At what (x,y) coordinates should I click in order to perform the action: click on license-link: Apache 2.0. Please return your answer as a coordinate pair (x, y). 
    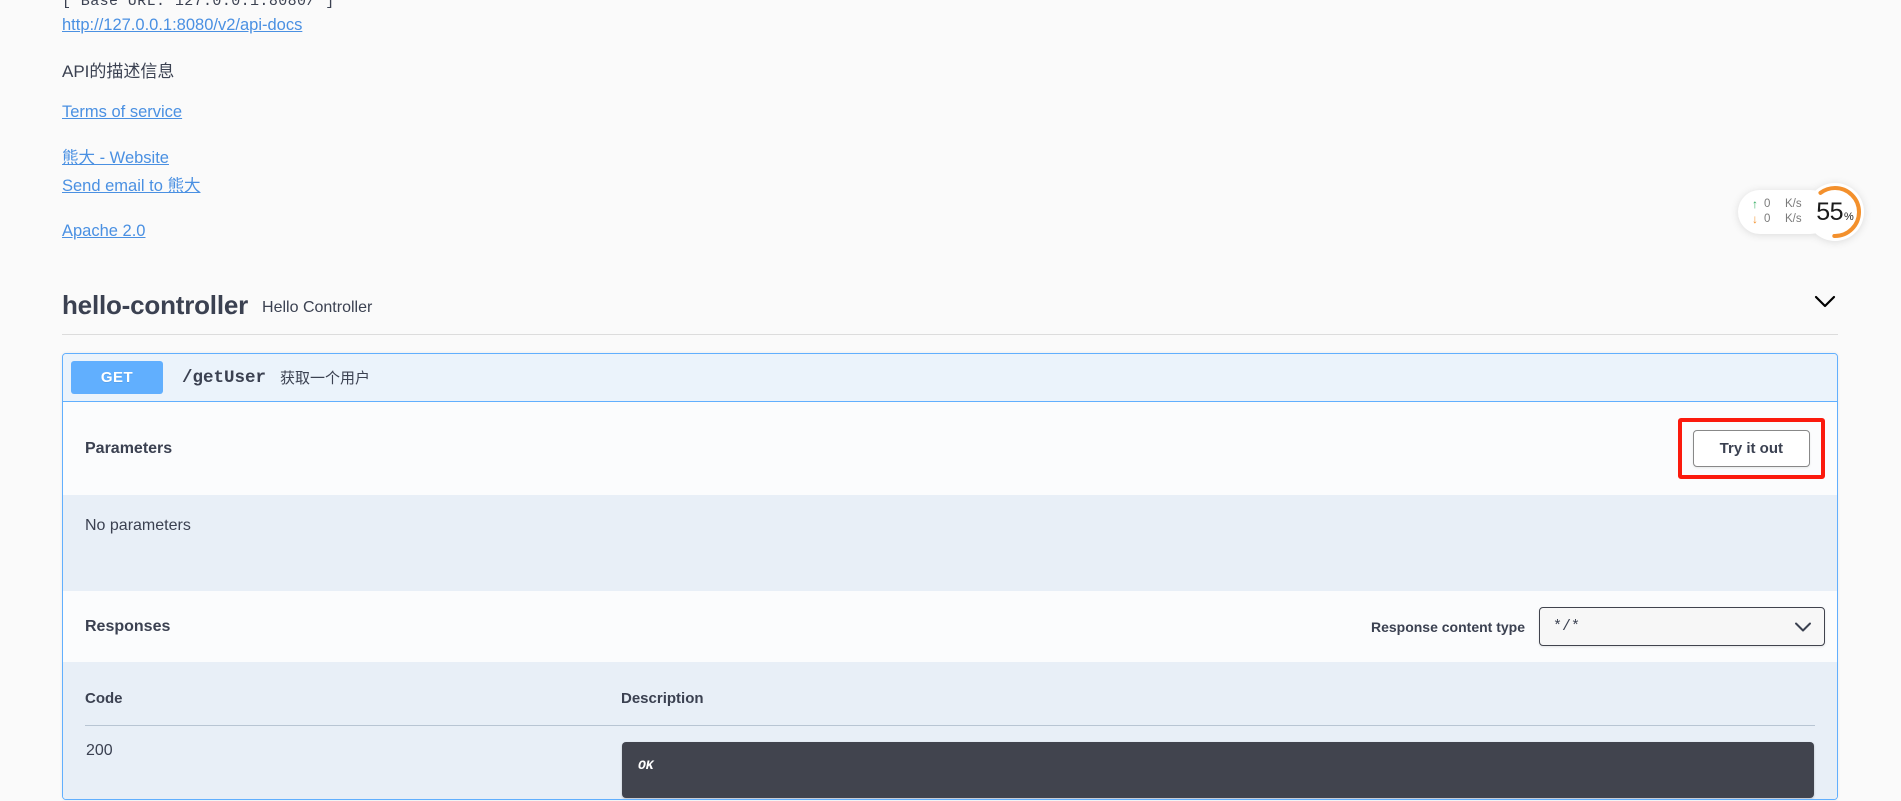
    Looking at the image, I should click on (612, 231).